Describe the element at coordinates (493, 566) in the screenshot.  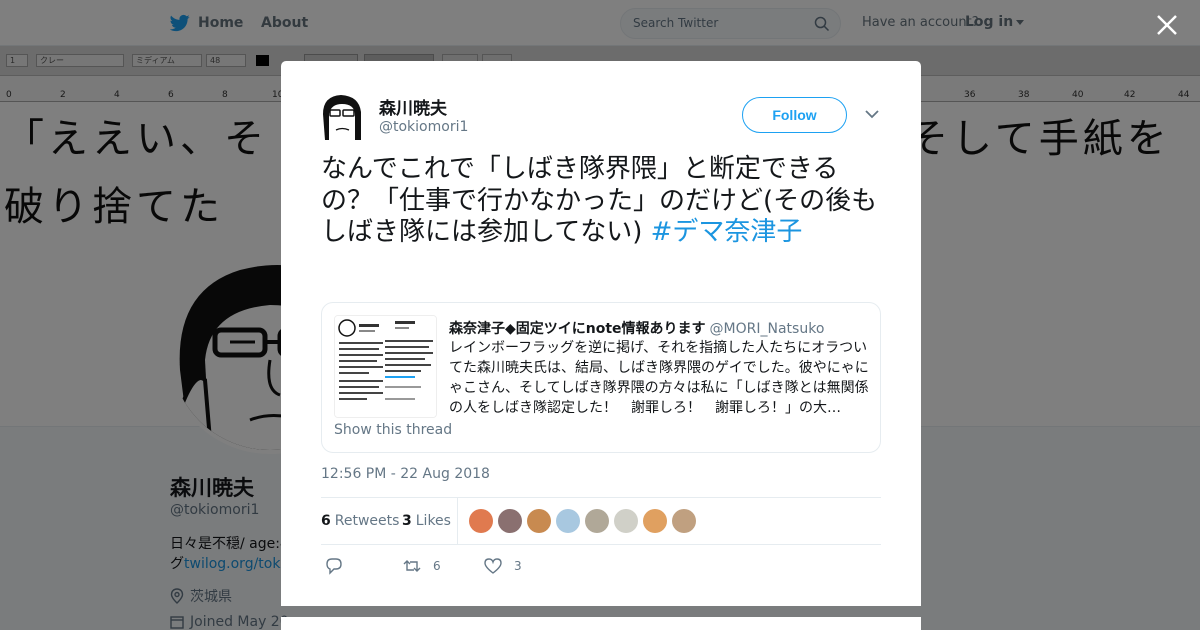
I see `heart-icon` at that location.